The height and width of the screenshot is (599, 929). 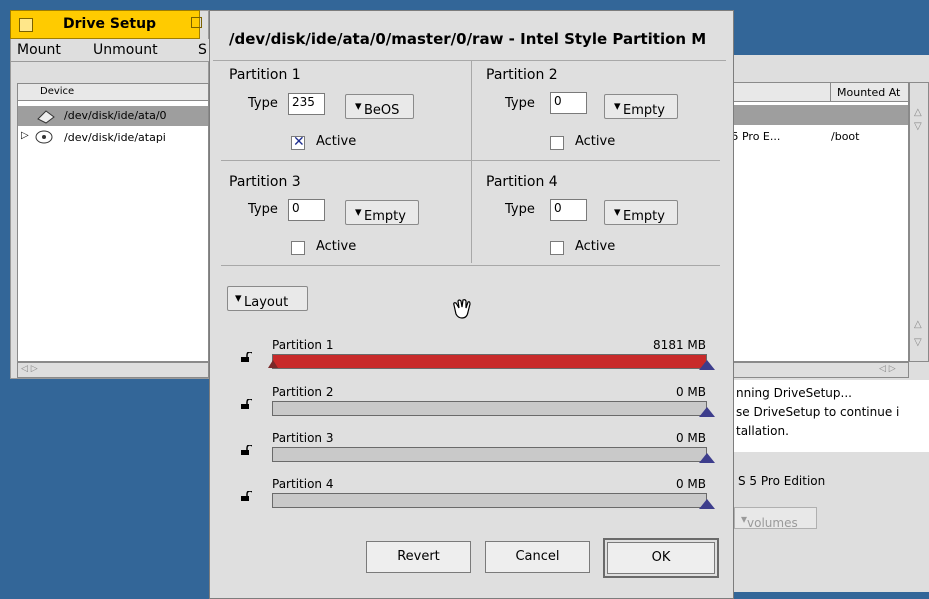 What do you see at coordinates (661, 558) in the screenshot?
I see `ok-button: OK` at bounding box center [661, 558].